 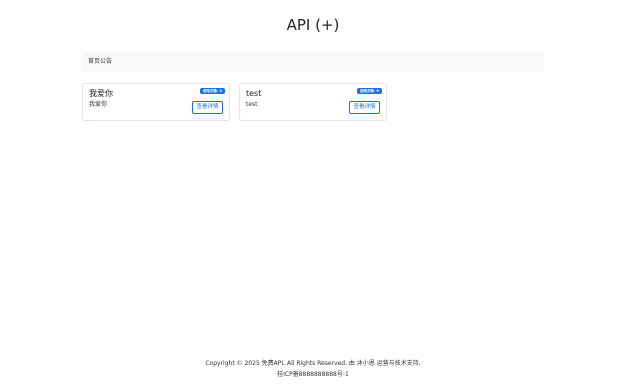 I want to click on api-card-description: 我爱你, so click(x=98, y=104).